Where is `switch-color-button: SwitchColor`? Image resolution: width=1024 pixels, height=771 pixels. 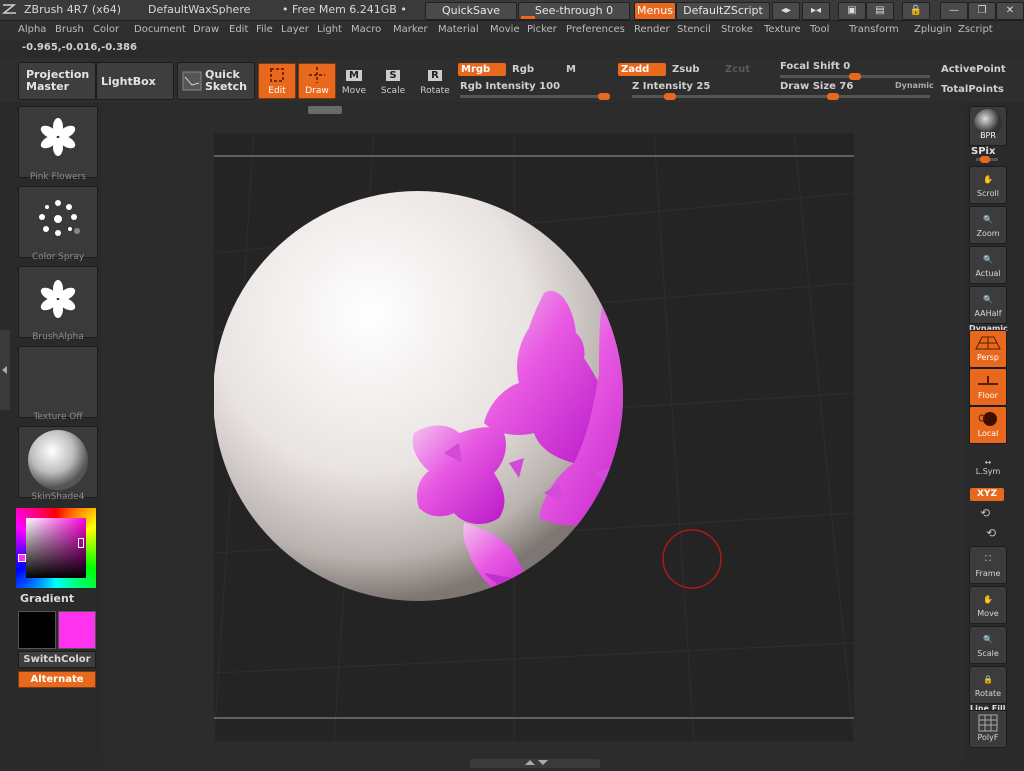
switch-color-button: SwitchColor is located at coordinates (57, 659).